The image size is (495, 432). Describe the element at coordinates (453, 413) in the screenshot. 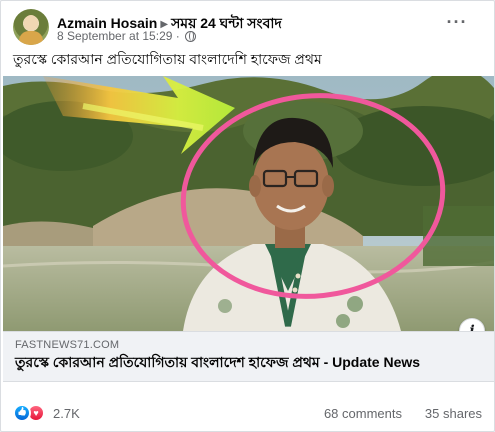

I see `shares-count: 35 shares` at that location.